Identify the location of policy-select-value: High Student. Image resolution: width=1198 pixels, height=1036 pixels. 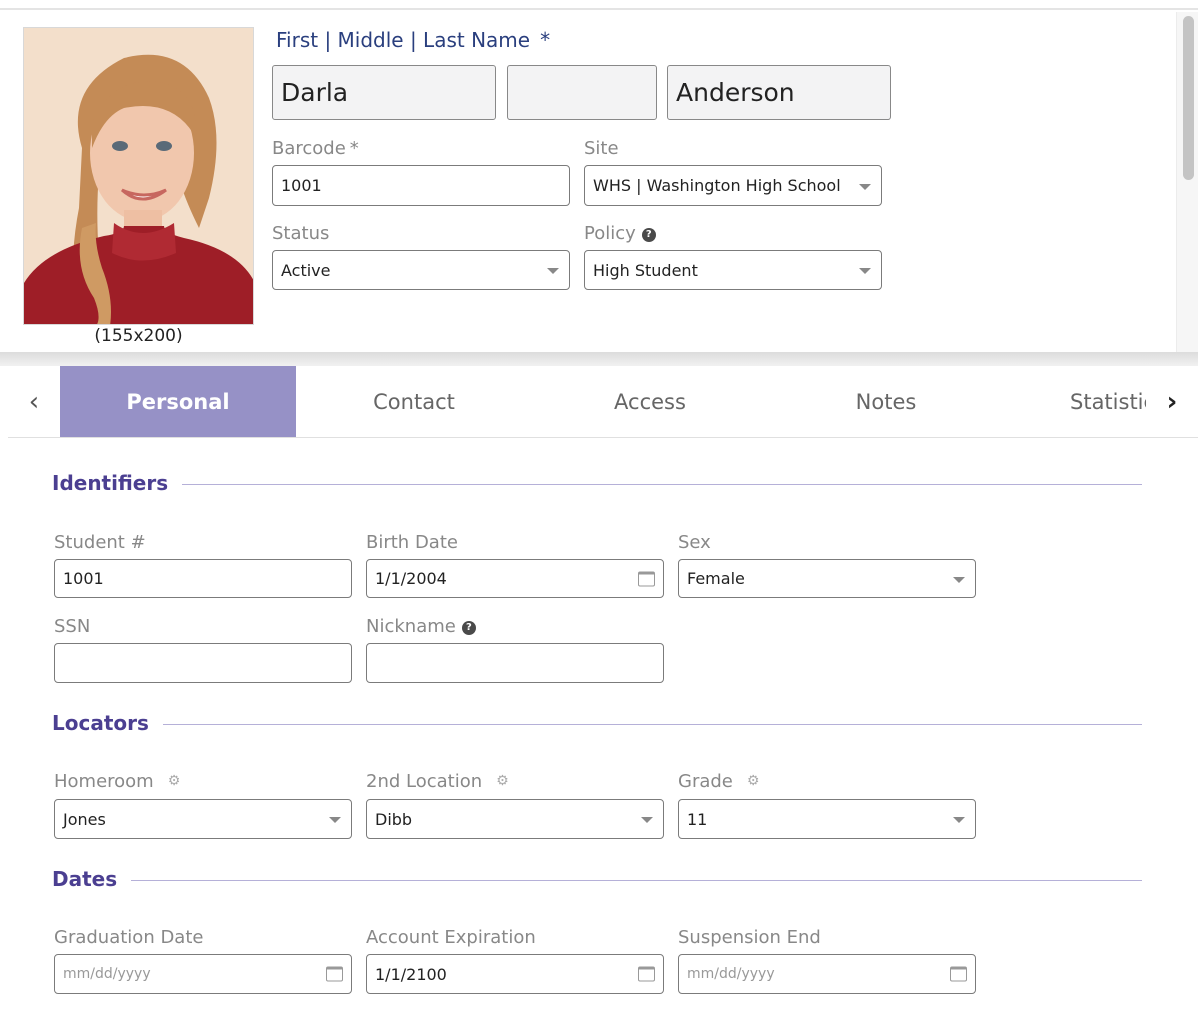
(645, 270).